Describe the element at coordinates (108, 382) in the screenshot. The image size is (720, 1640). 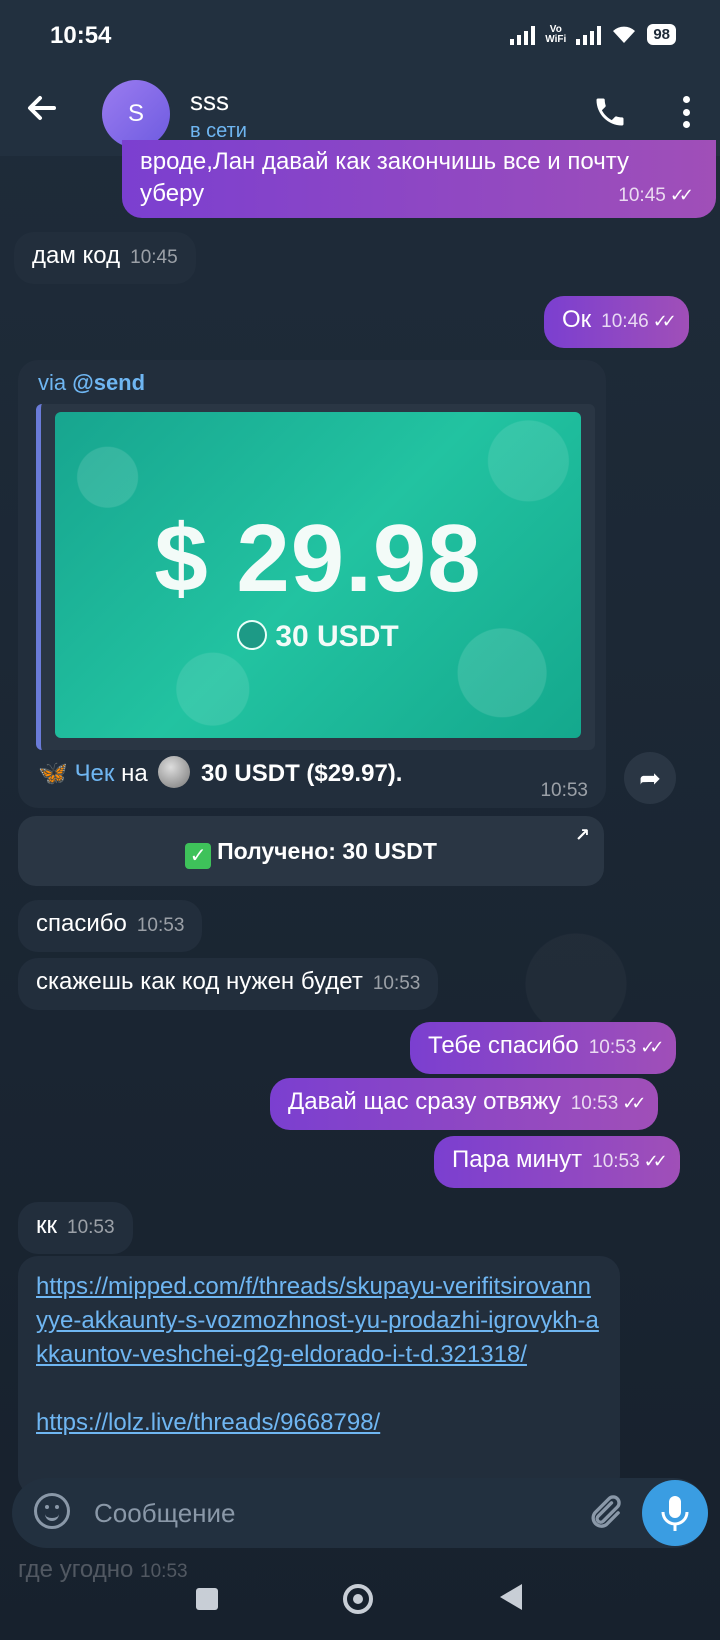
I see `bot-username-link: @send` at that location.